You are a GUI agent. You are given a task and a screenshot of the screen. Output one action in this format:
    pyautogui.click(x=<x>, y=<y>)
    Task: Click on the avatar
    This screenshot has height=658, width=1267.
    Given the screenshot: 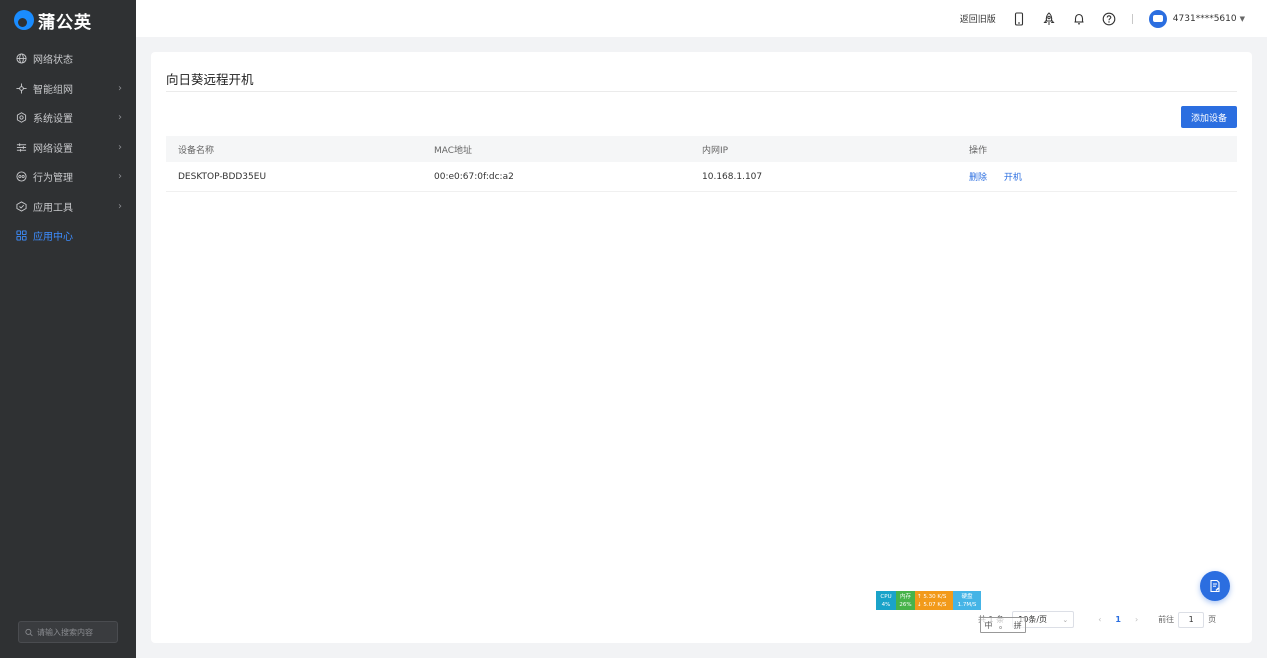 What is the action you would take?
    pyautogui.click(x=1157, y=18)
    